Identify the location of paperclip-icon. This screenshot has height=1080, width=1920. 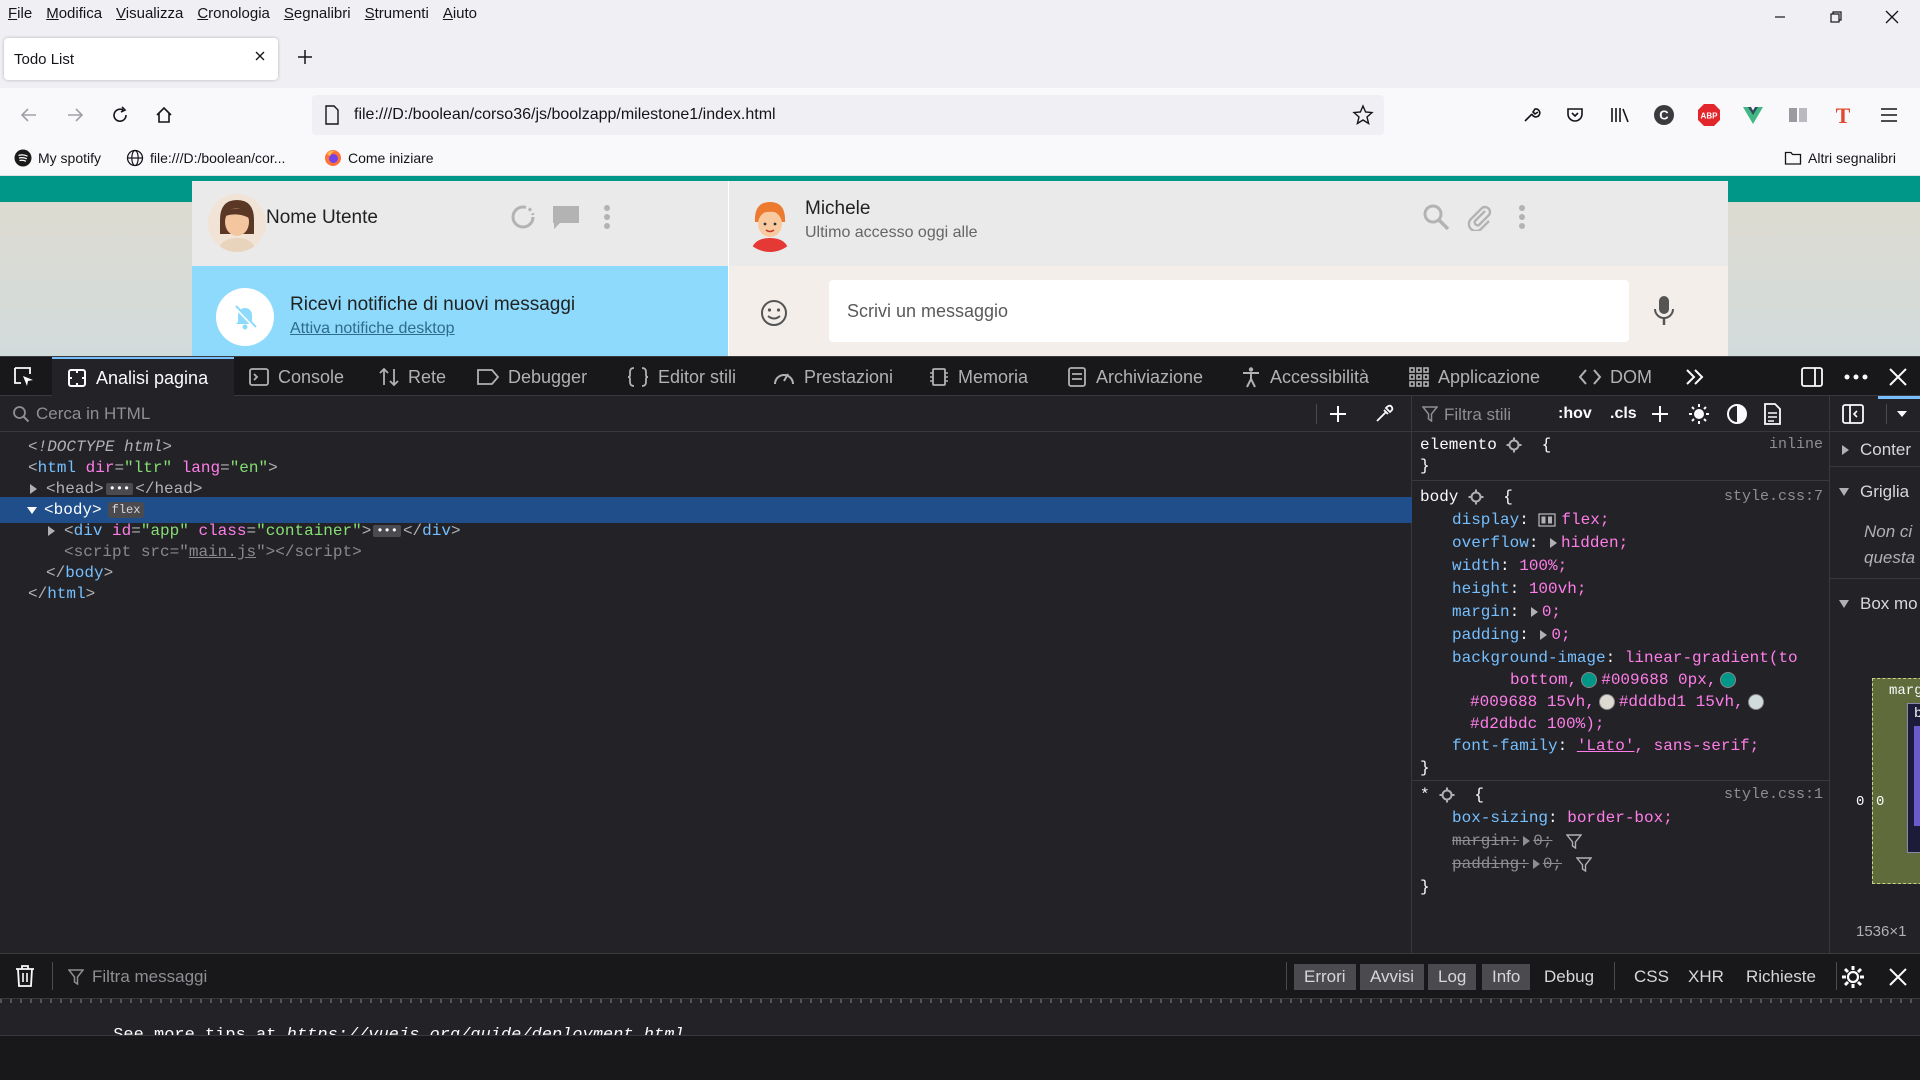
(1479, 217).